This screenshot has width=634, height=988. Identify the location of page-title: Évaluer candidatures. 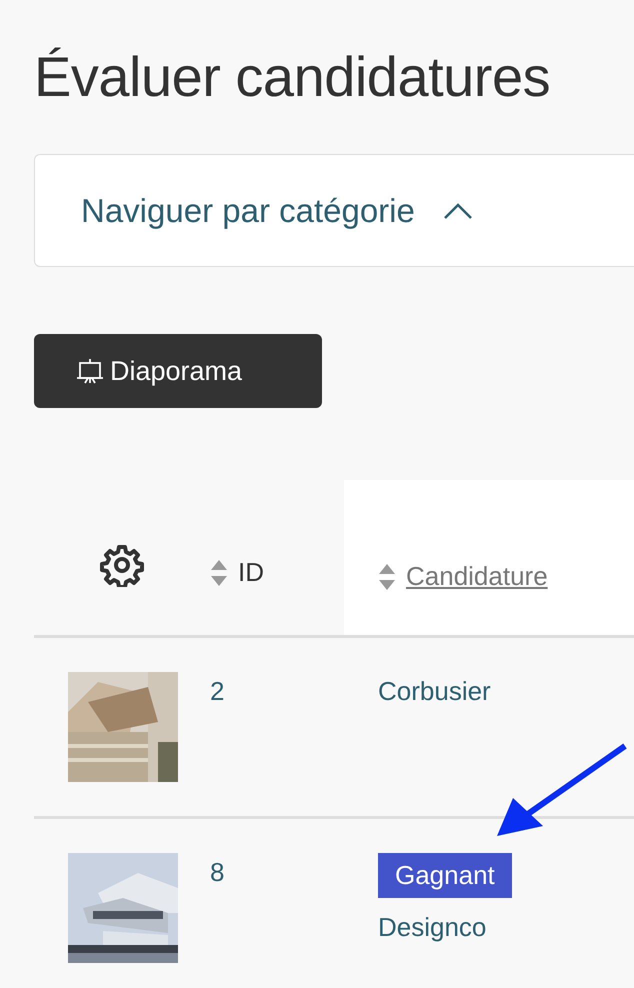
(293, 77).